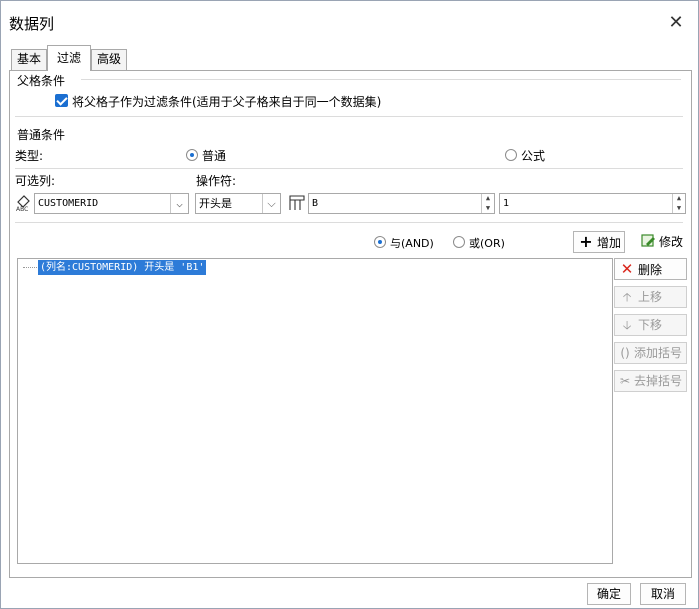 This screenshot has width=699, height=609. I want to click on remove-bracket-button: ✂ 去掉括号, so click(650, 381).